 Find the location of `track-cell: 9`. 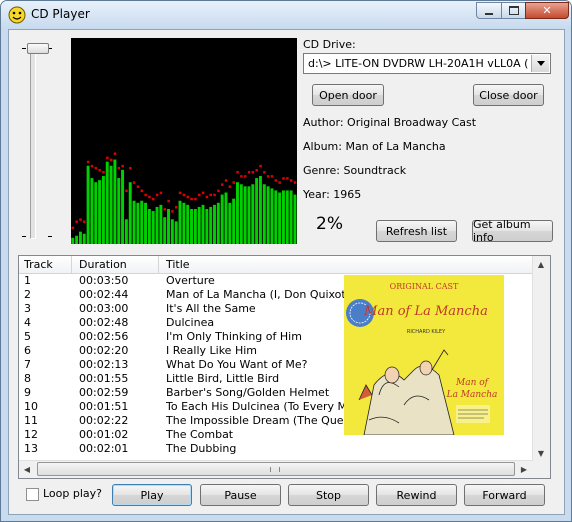

track-cell: 9 is located at coordinates (27, 392).